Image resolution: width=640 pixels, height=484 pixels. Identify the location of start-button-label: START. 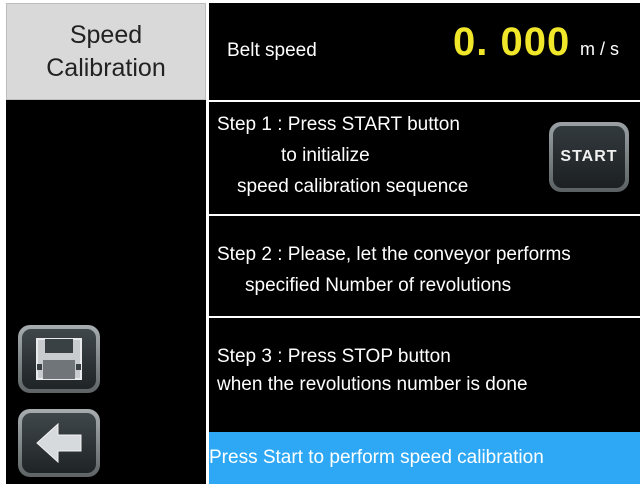
(589, 157).